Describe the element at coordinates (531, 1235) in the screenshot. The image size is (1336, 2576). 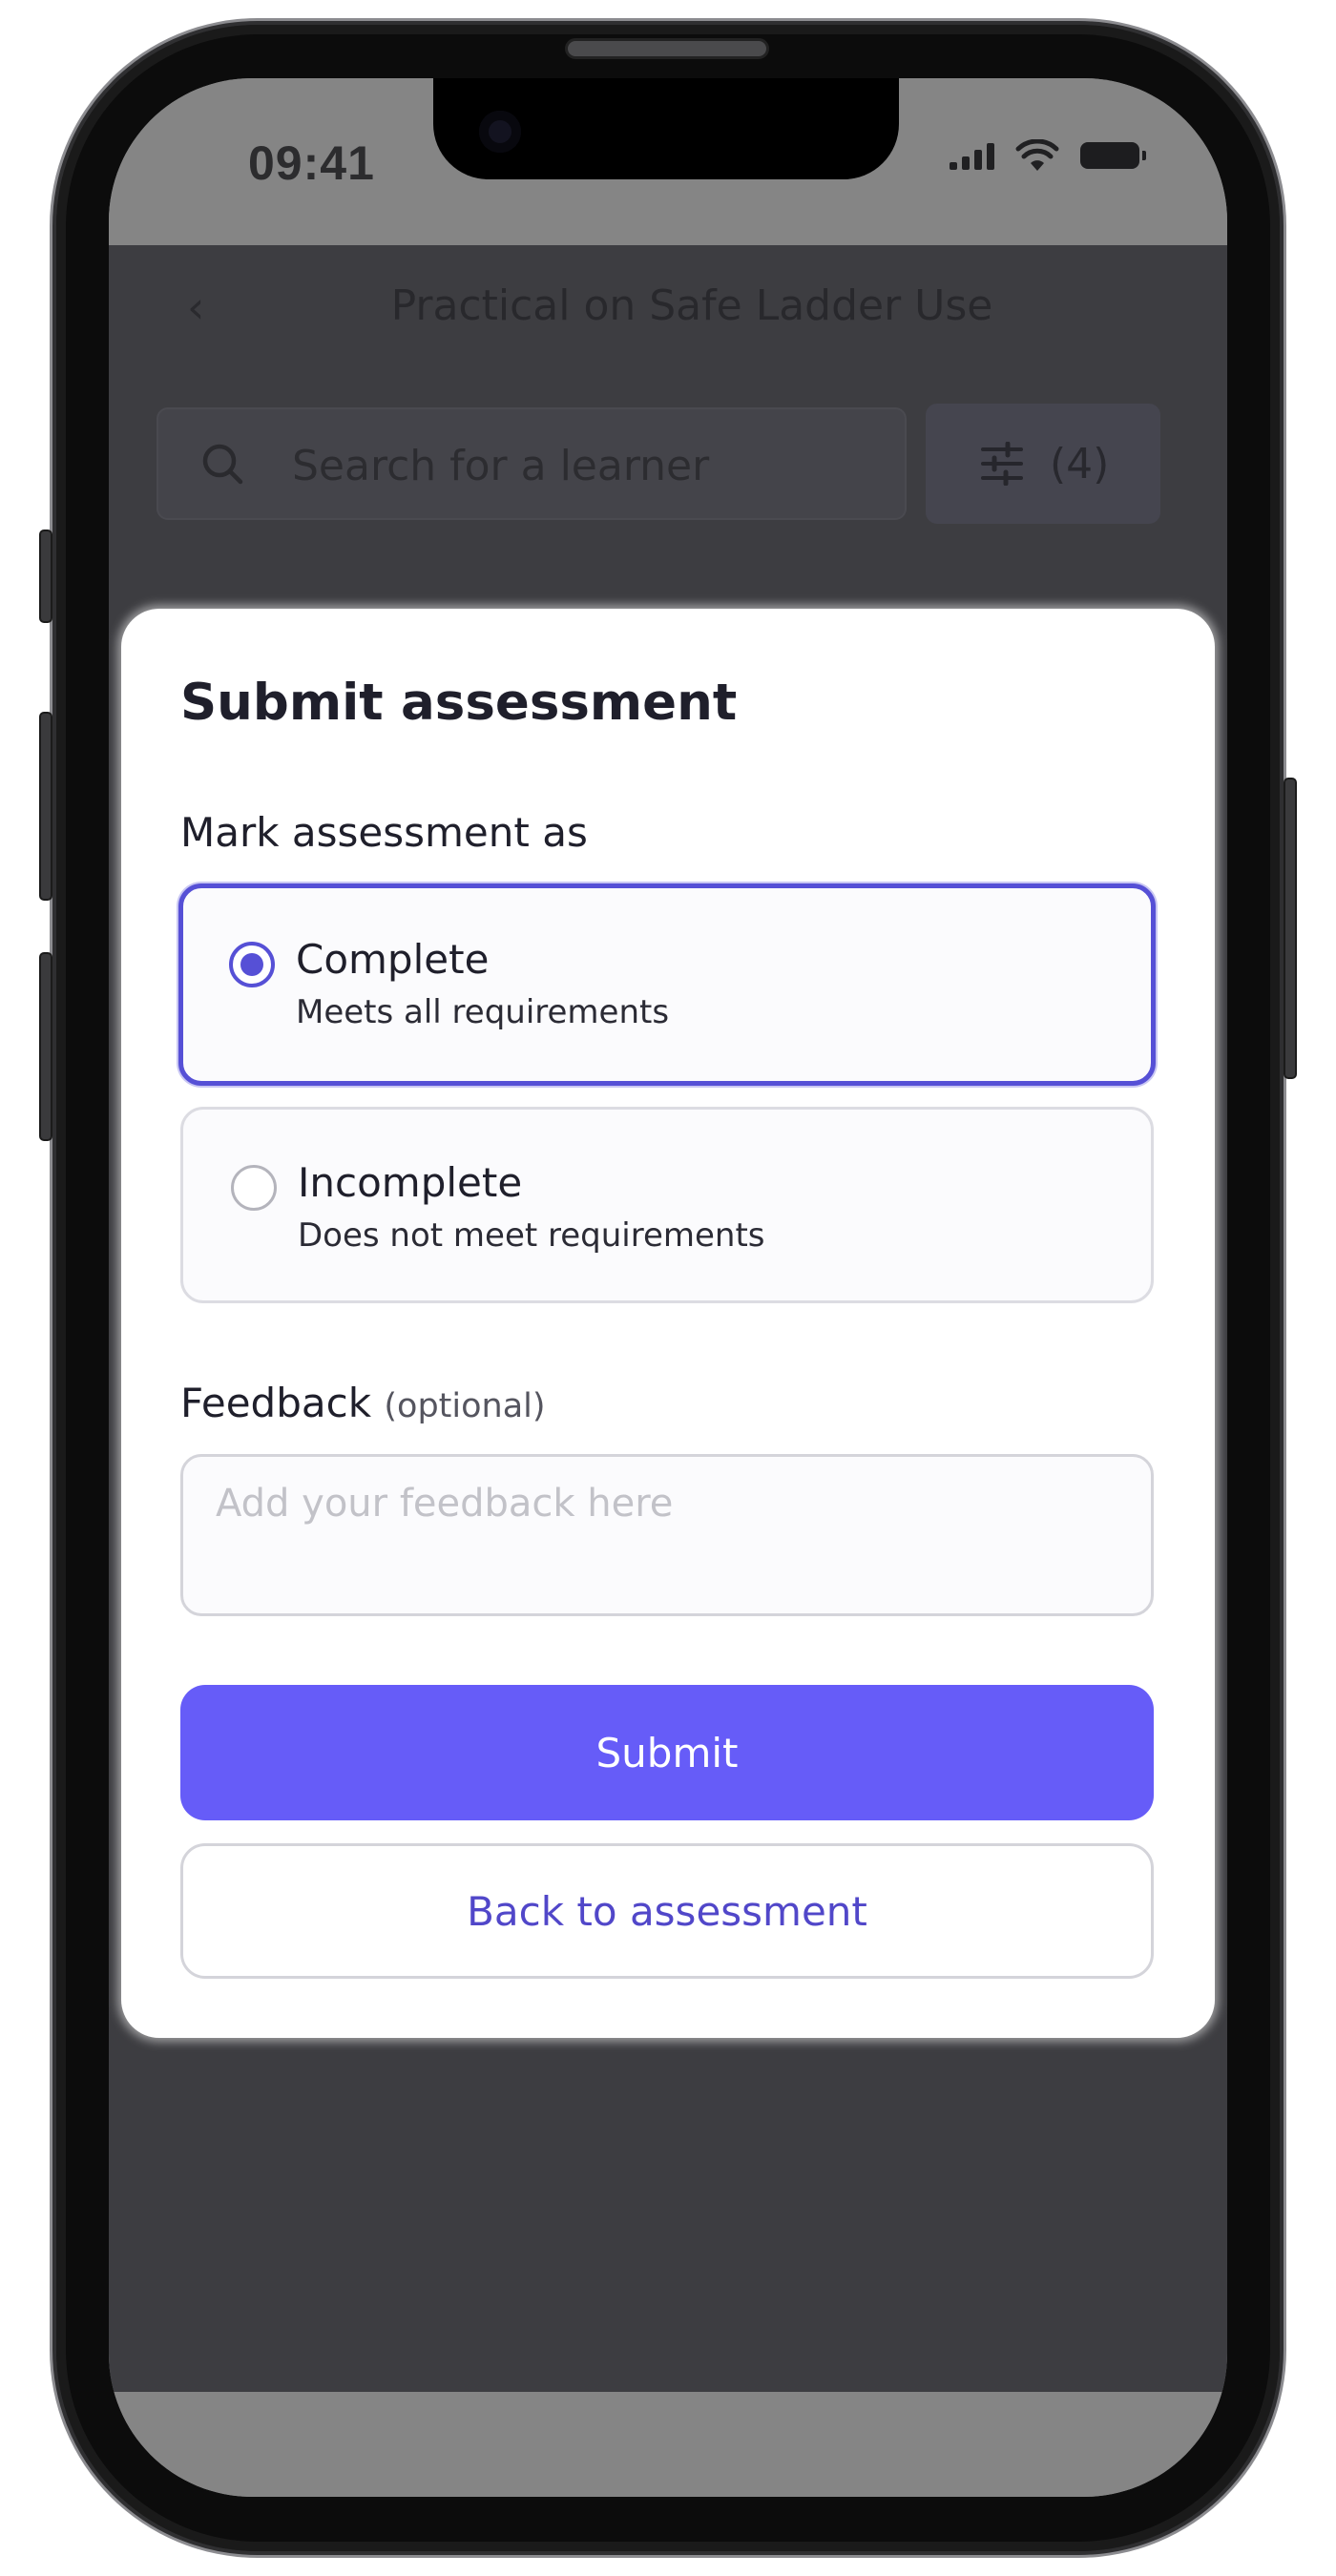
I see `option-description: Does not meet requirements` at that location.